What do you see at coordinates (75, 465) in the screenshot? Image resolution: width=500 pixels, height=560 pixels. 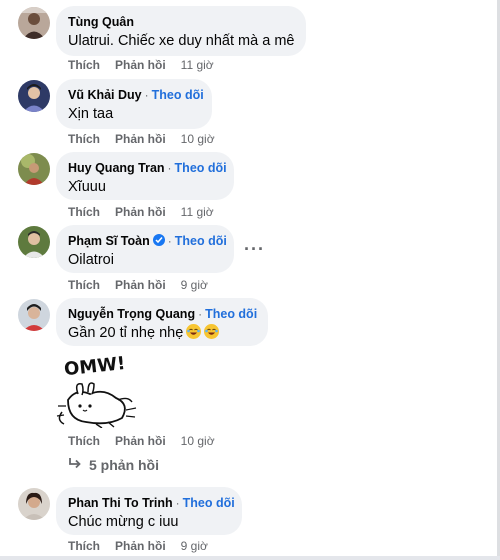 I see `reply-arrow-icon` at bounding box center [75, 465].